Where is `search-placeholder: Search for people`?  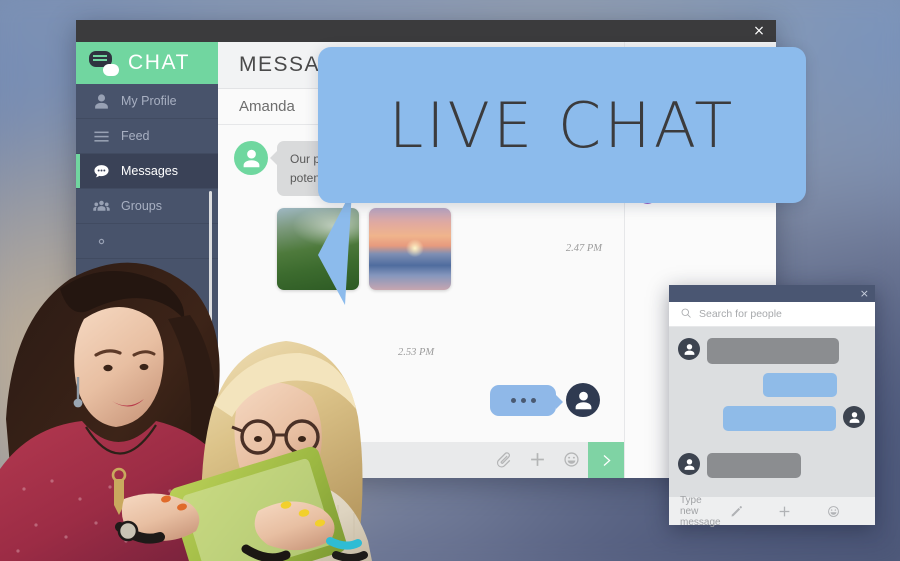
search-placeholder: Search for people is located at coordinates (740, 314).